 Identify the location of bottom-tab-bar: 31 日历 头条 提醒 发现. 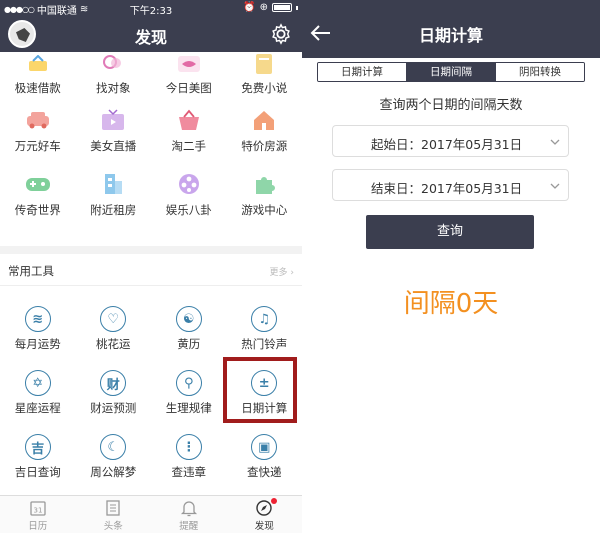
(151, 514).